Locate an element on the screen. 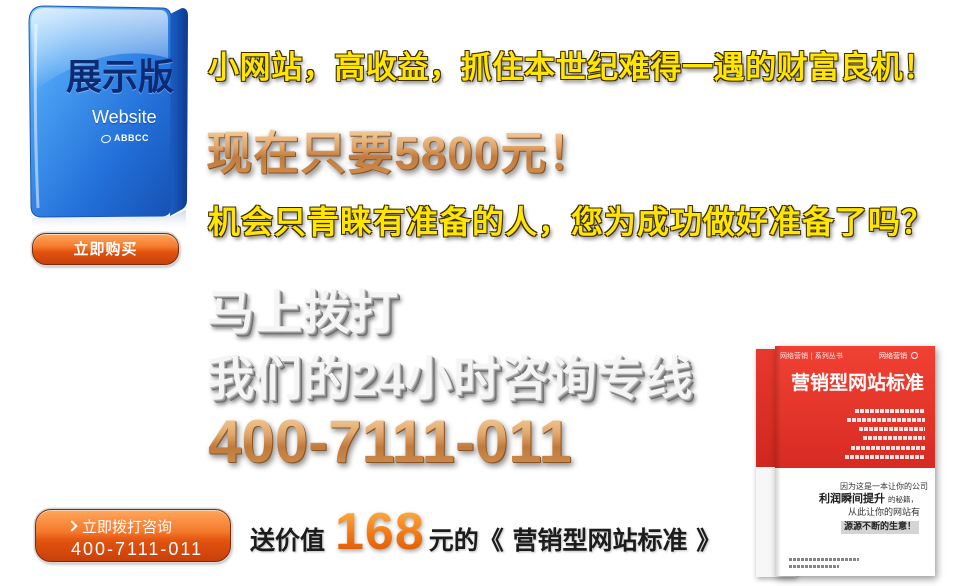  call-button-label: 立即拨打咨询 is located at coordinates (127, 527).